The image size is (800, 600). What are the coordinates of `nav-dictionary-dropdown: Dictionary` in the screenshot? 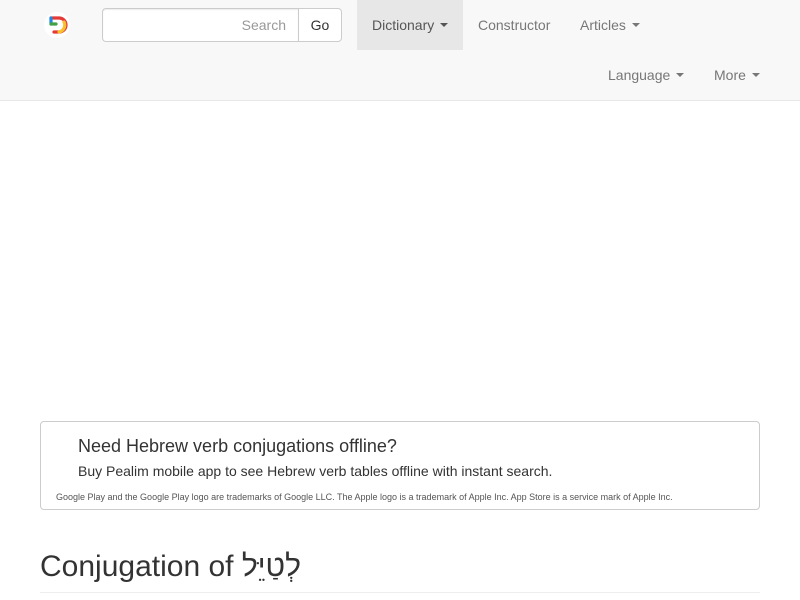 It's located at (410, 25).